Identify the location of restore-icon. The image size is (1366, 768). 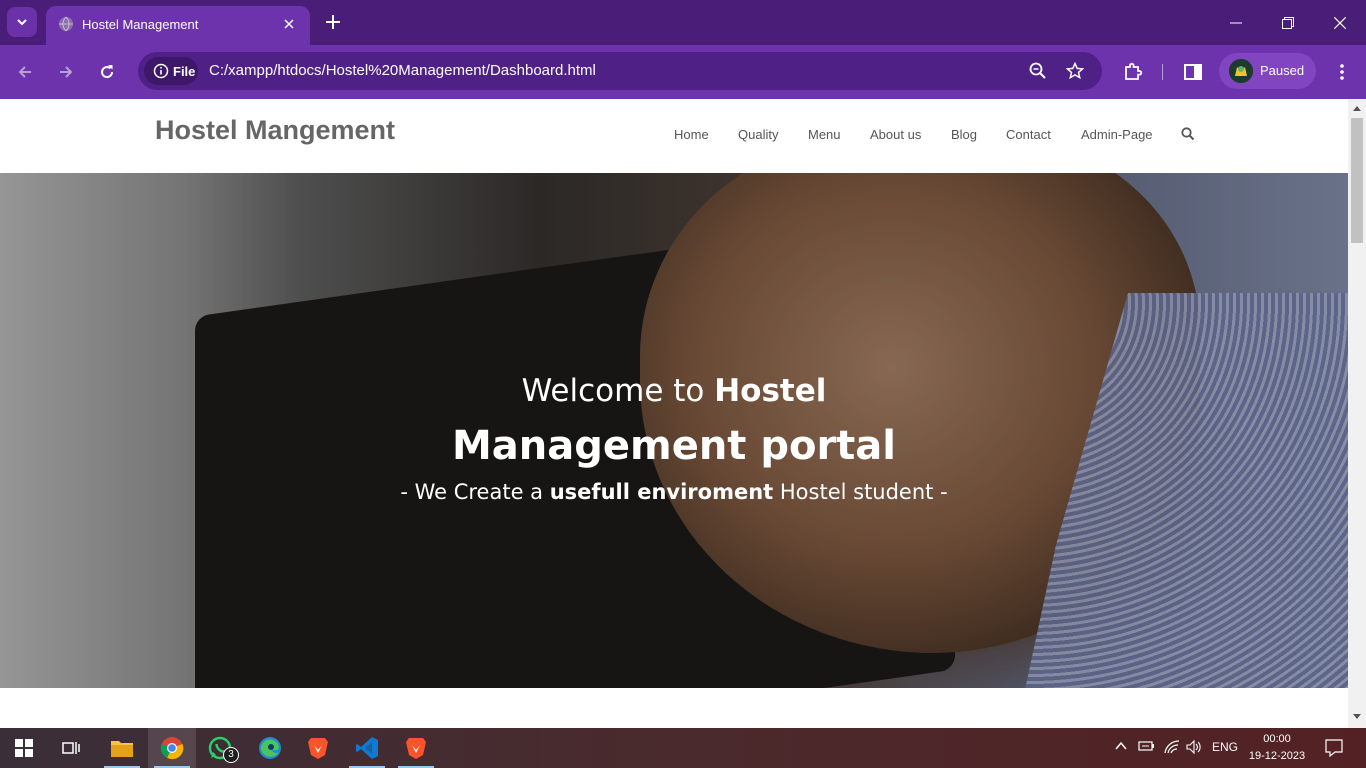
(1288, 23).